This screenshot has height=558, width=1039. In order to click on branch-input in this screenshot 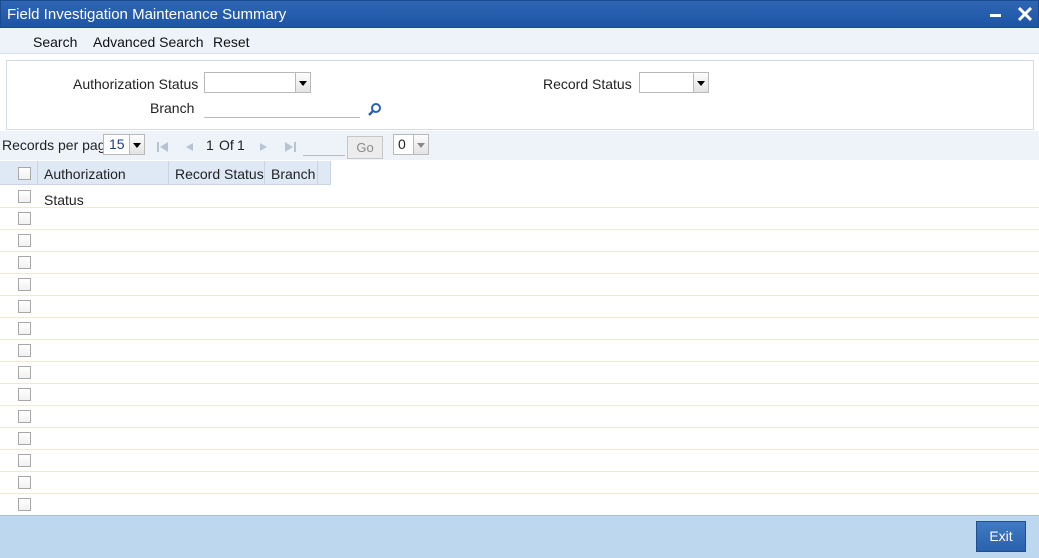, I will do `click(282, 108)`.